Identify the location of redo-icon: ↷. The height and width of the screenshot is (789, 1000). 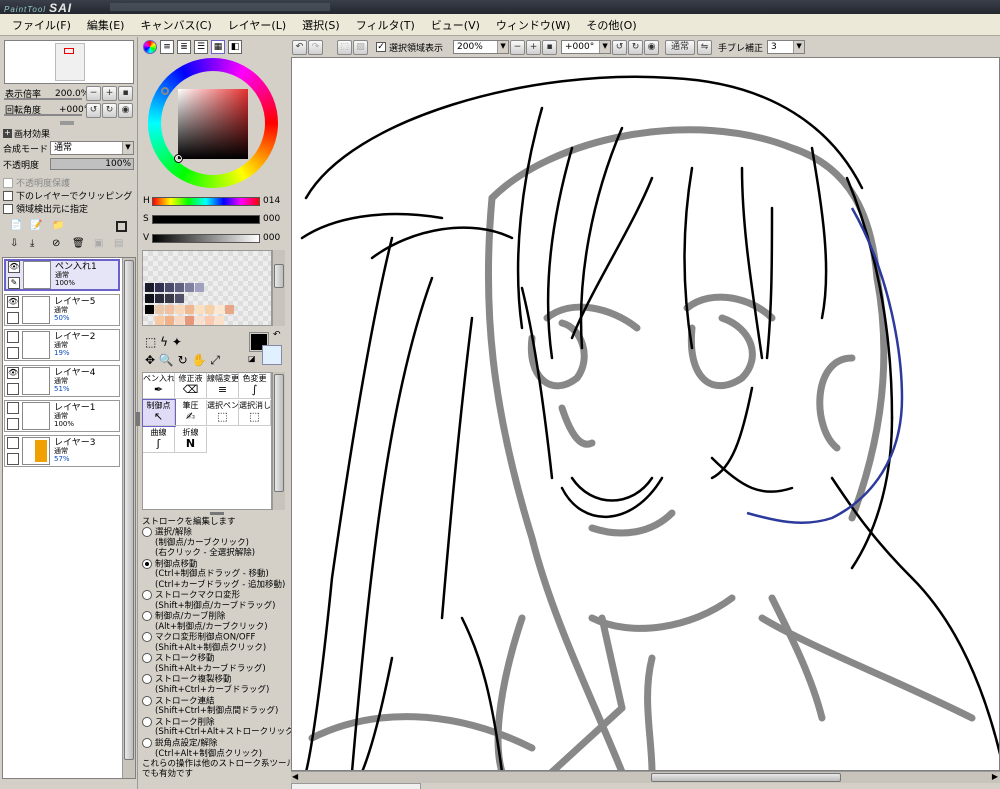
(315, 47).